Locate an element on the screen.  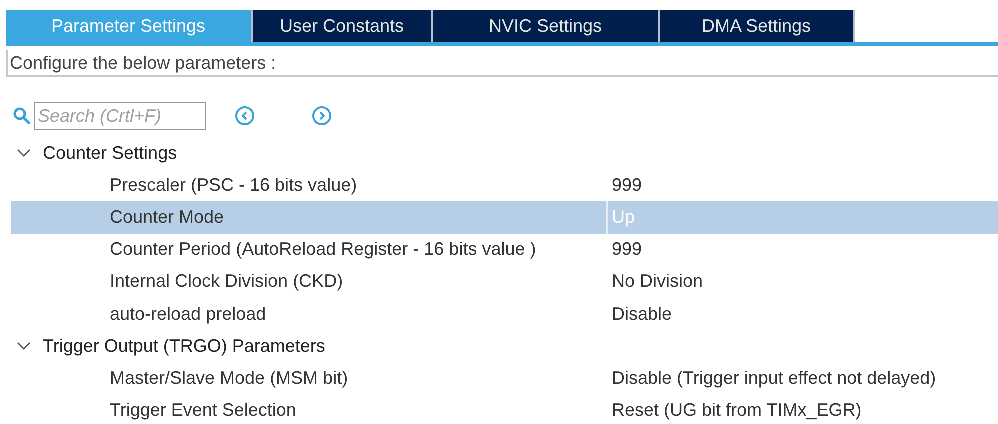
tab: User Constants is located at coordinates (343, 26).